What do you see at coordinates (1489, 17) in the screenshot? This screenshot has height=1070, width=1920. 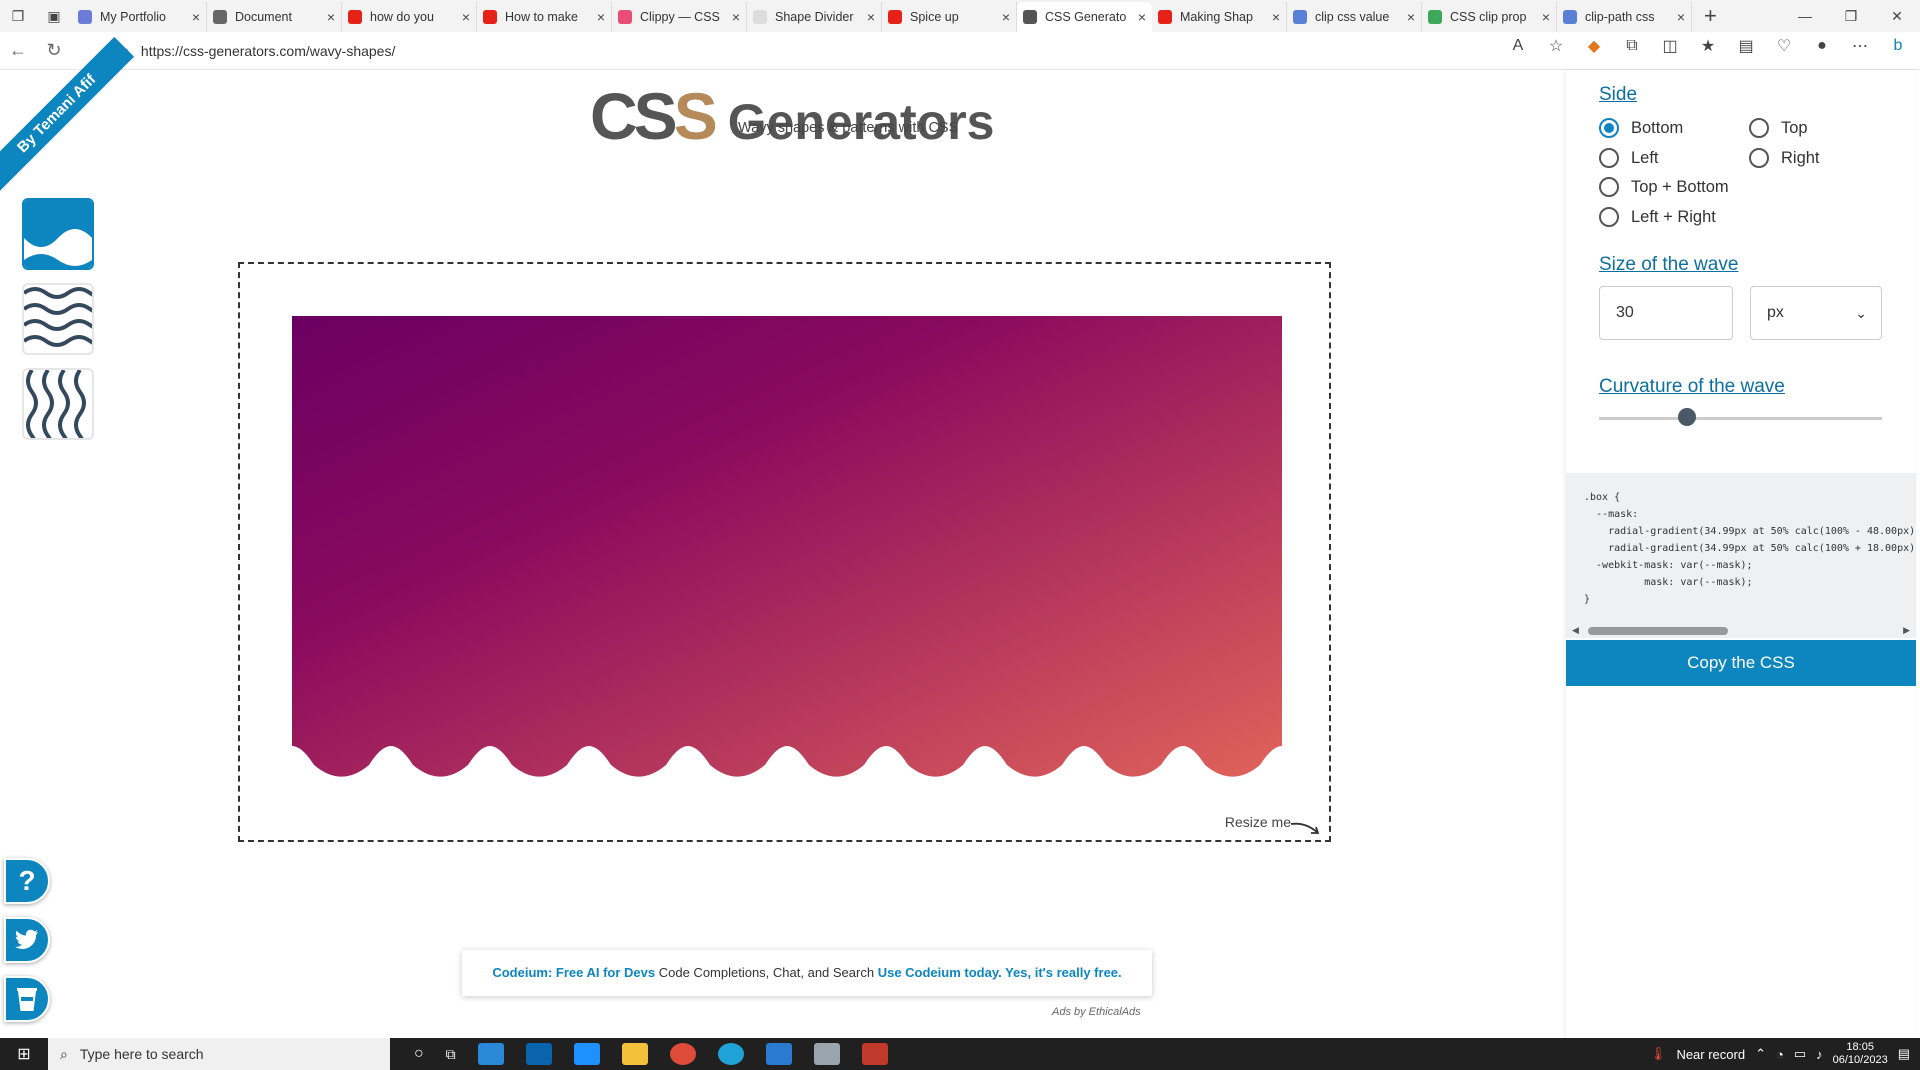 I see `browser-tab: CSS clip prop ×` at bounding box center [1489, 17].